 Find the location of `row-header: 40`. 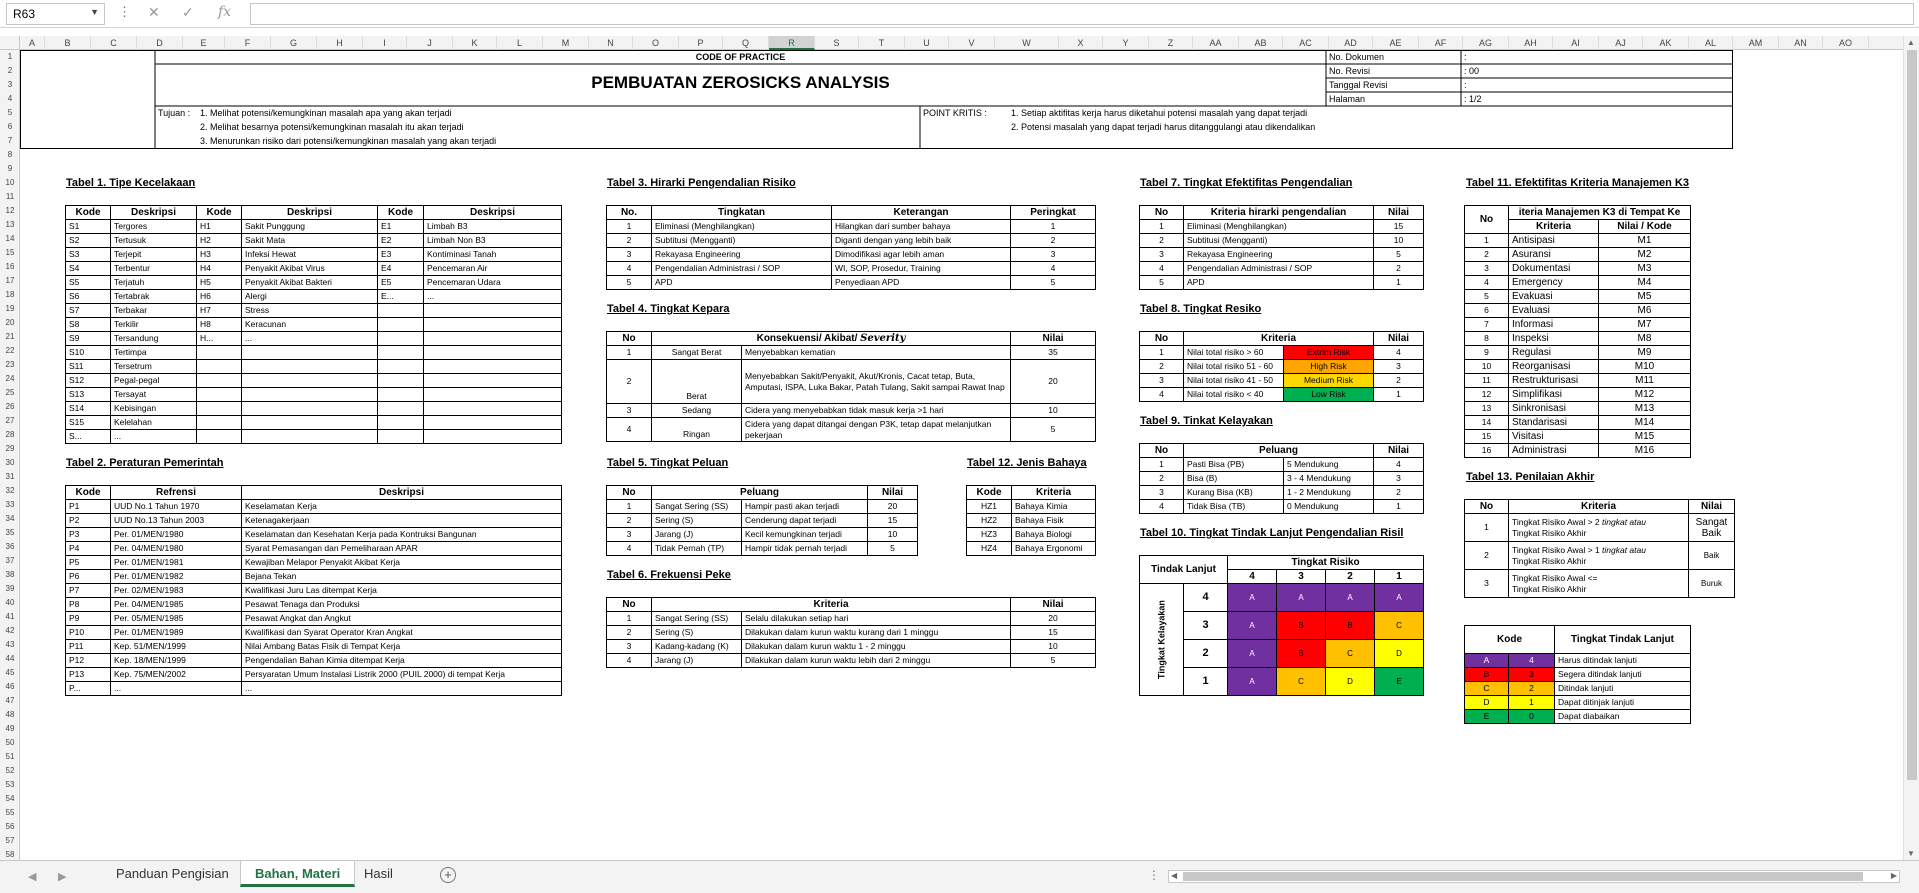

row-header: 40 is located at coordinates (10, 603).